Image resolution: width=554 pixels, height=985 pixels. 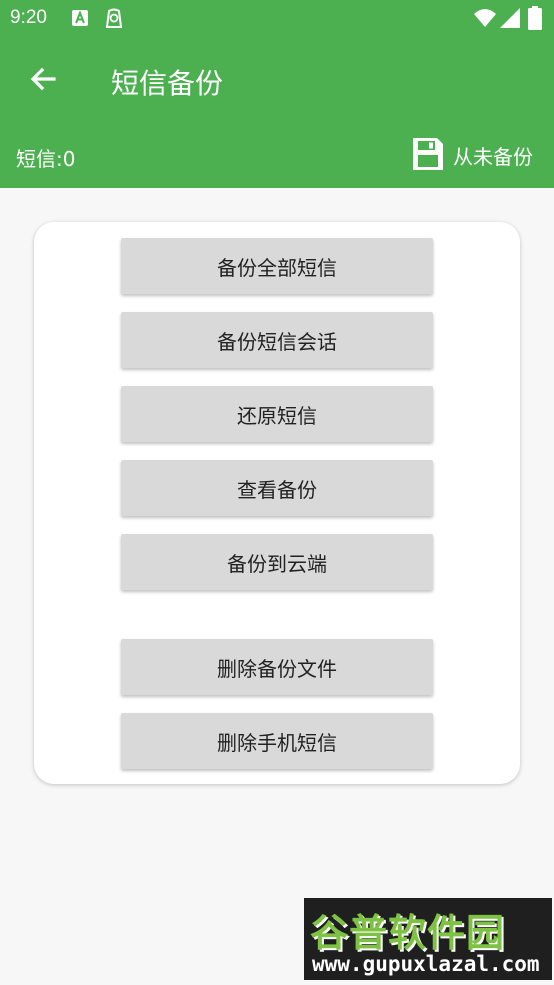 I want to click on backup-conversations-button: 备份短信会话, so click(x=277, y=340).